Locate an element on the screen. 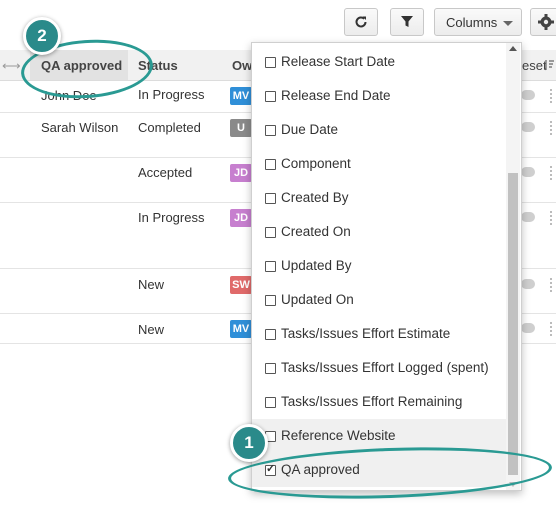 The width and height of the screenshot is (556, 514). filter-icon is located at coordinates (407, 21).